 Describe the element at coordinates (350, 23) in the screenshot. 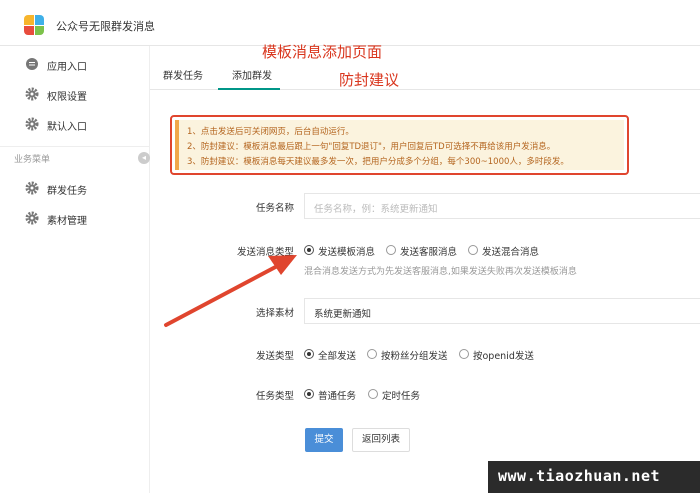

I see `top-bar: 公众号无限群发消息` at that location.